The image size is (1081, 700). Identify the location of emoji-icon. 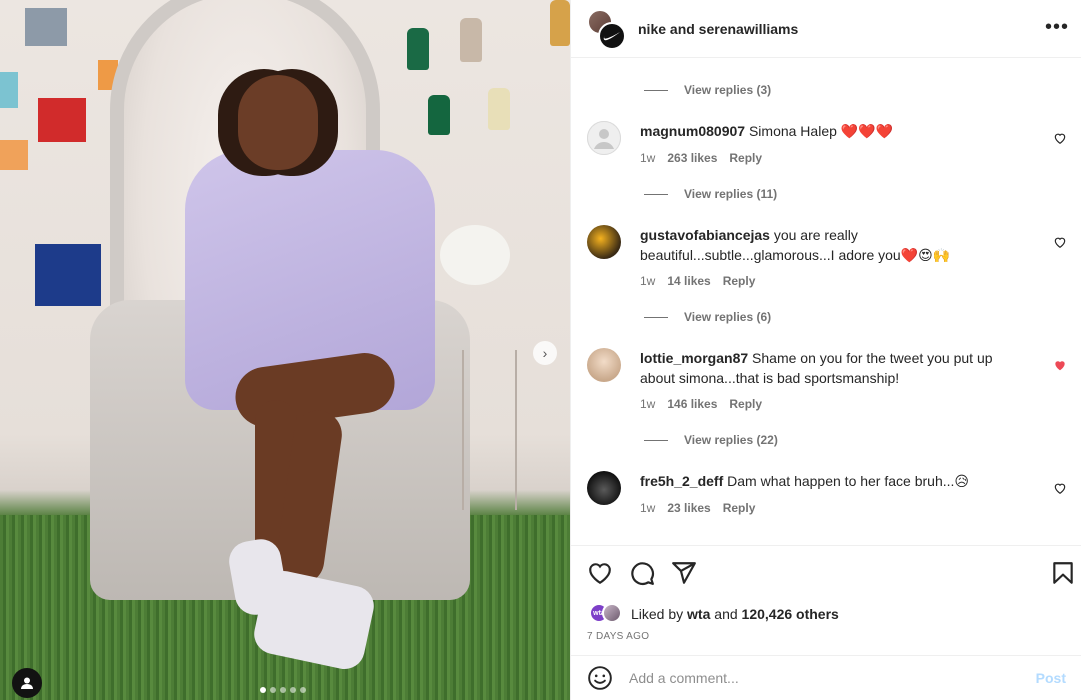
(600, 678).